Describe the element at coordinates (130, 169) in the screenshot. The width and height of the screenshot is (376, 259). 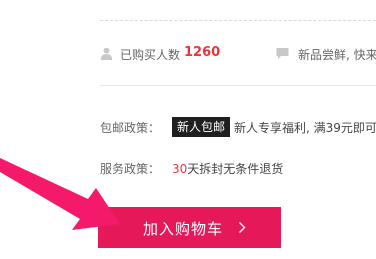
I see `service-policy-label: 服务政策：` at that location.